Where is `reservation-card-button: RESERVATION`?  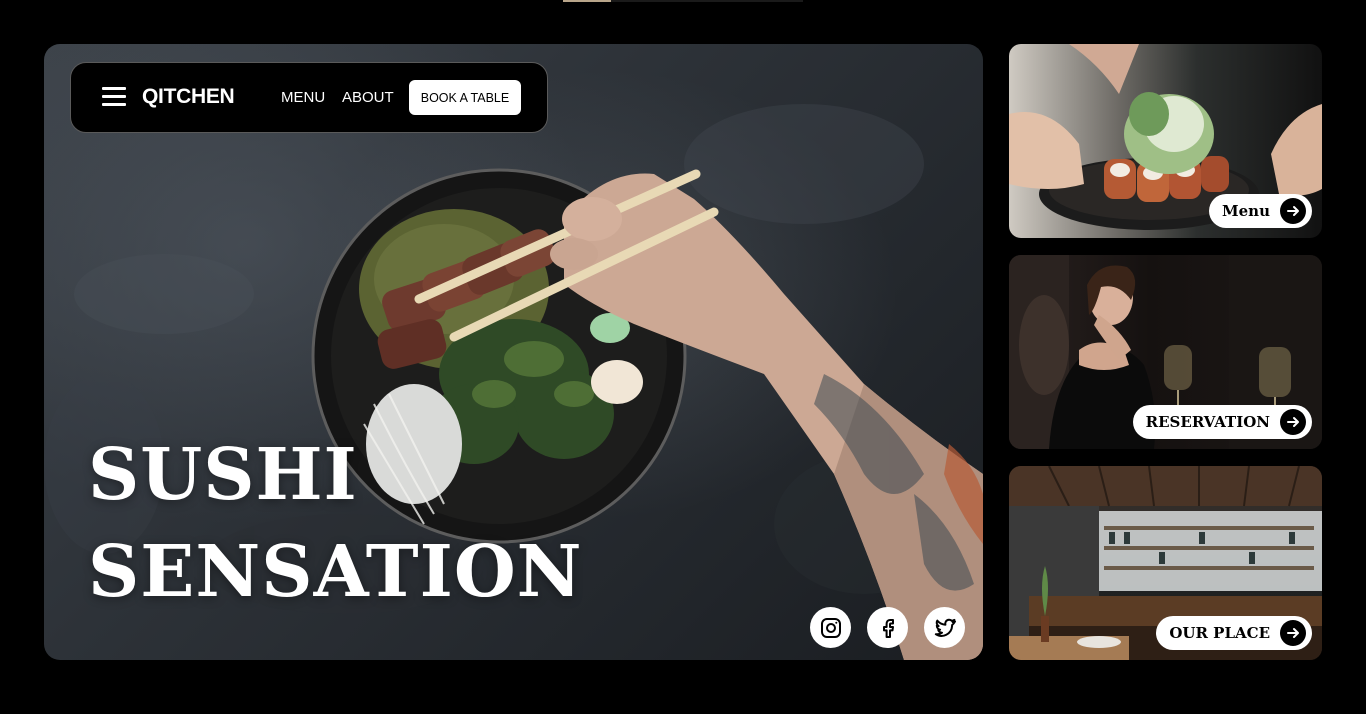 reservation-card-button: RESERVATION is located at coordinates (1222, 422).